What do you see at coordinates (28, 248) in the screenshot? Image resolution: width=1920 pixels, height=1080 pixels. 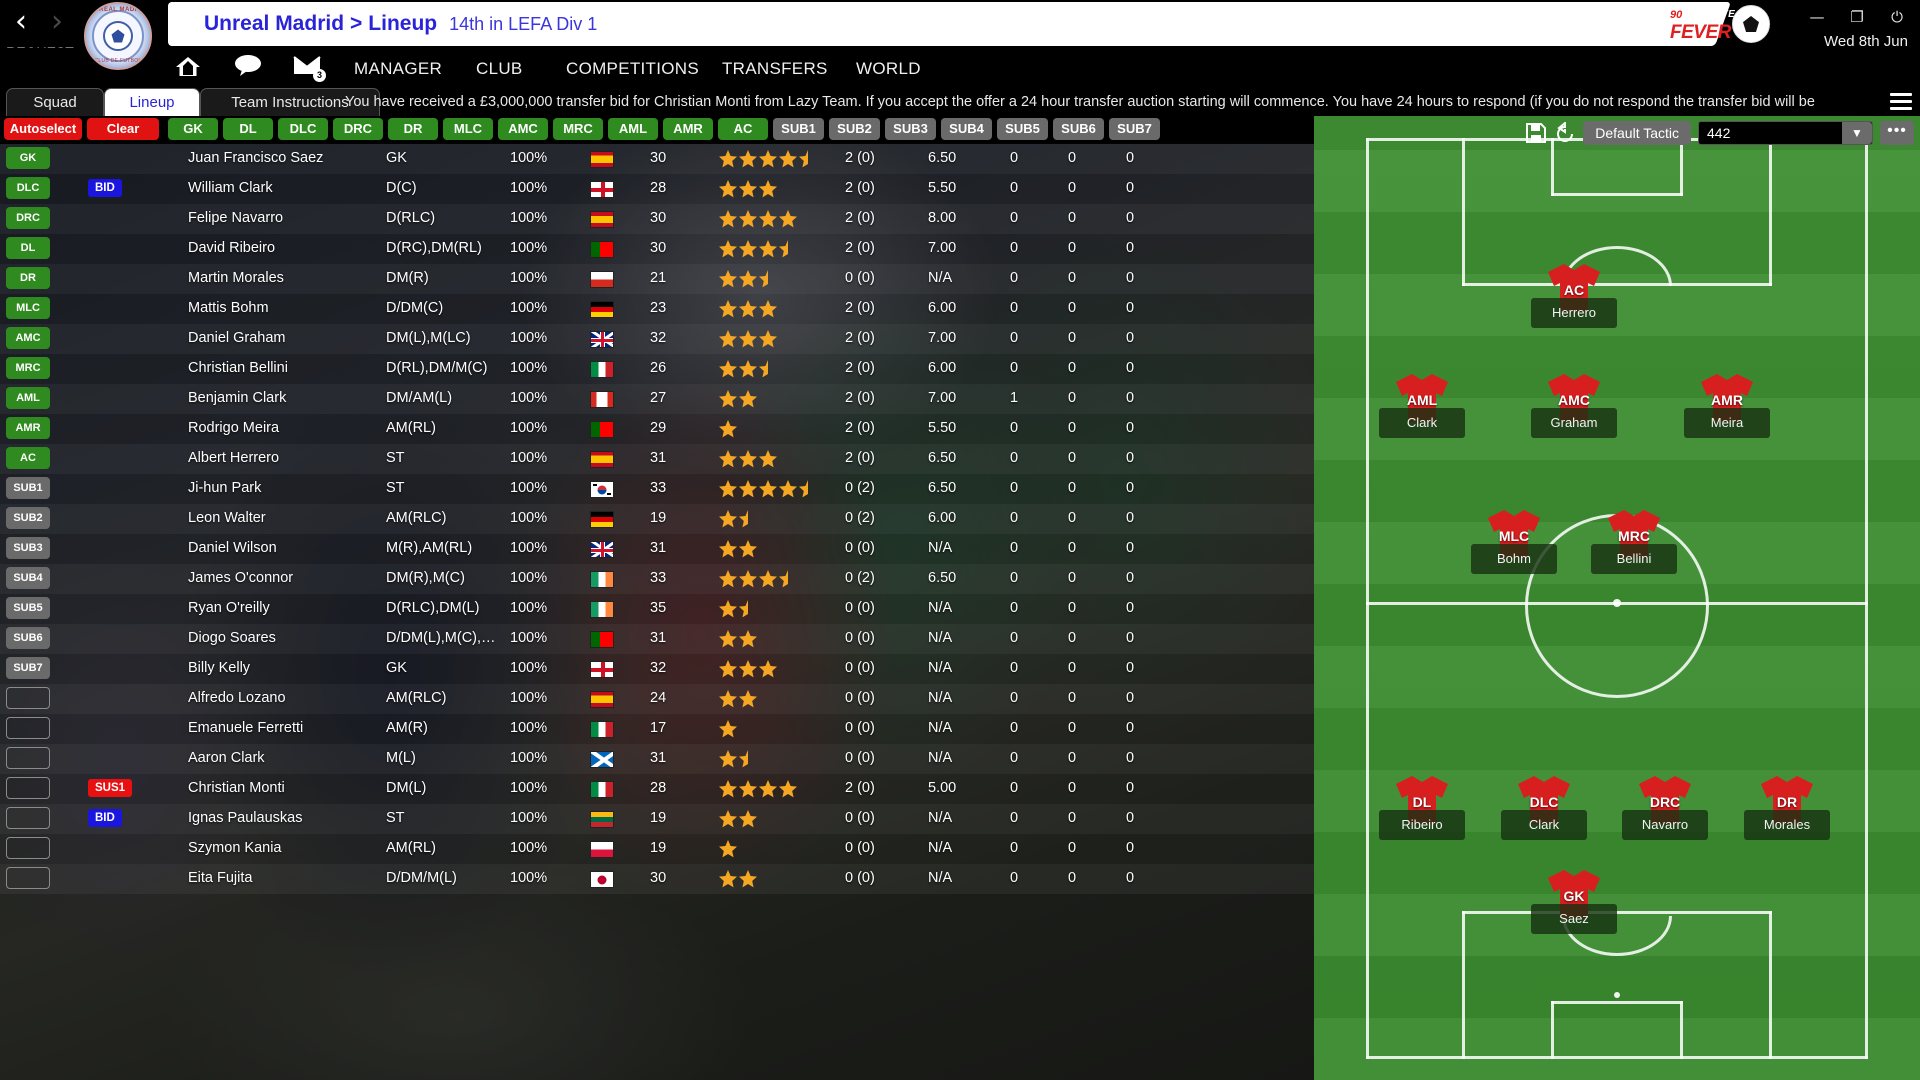 I see `pkd-badge: DL` at bounding box center [28, 248].